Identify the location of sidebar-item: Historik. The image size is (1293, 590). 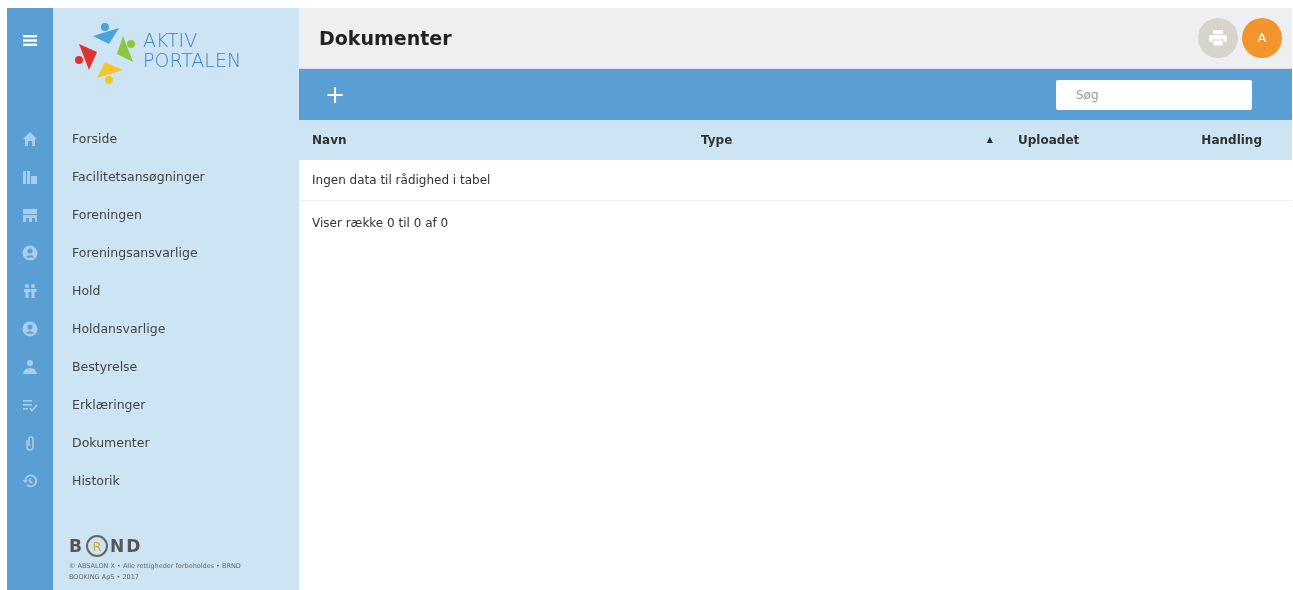
(176, 481).